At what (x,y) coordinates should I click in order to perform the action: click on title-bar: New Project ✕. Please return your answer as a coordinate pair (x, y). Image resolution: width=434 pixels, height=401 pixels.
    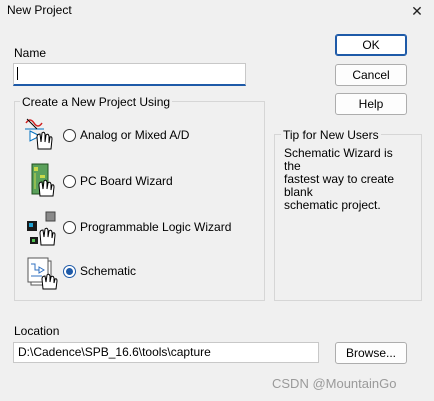
    Looking at the image, I should click on (217, 11).